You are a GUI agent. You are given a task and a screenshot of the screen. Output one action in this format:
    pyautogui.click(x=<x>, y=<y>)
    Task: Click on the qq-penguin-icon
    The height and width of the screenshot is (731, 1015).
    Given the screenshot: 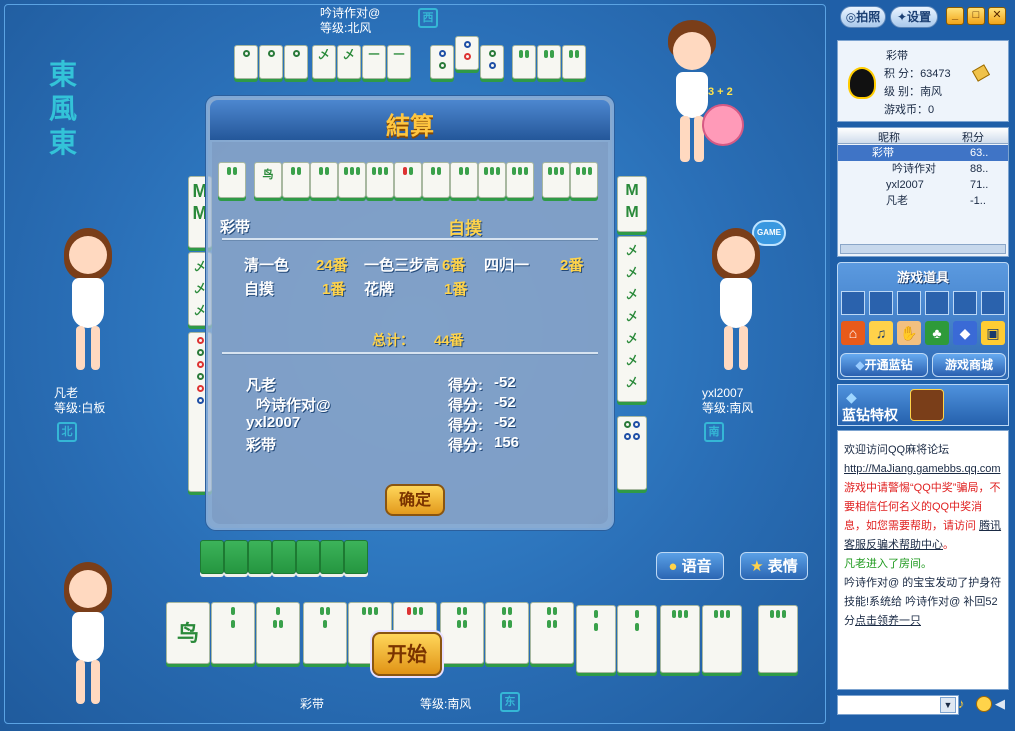 What is the action you would take?
    pyautogui.click(x=862, y=83)
    